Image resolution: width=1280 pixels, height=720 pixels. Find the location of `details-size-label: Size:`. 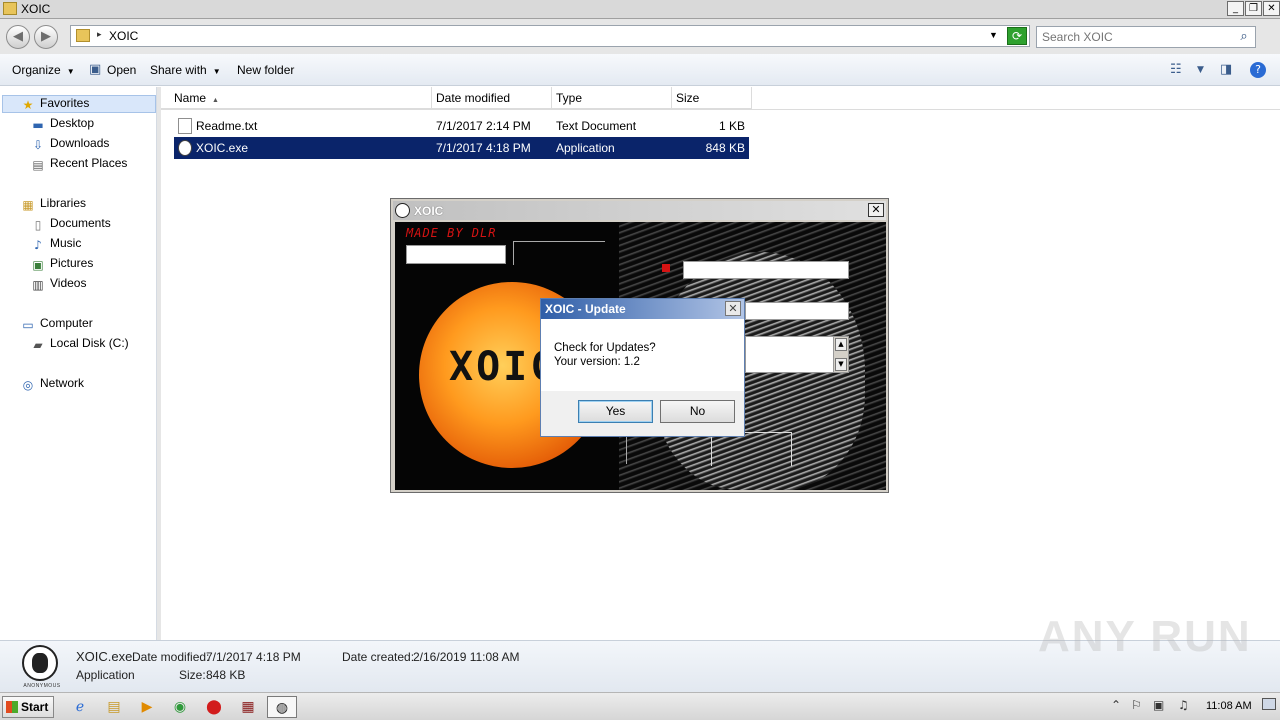

details-size-label: Size: is located at coordinates (192, 675).